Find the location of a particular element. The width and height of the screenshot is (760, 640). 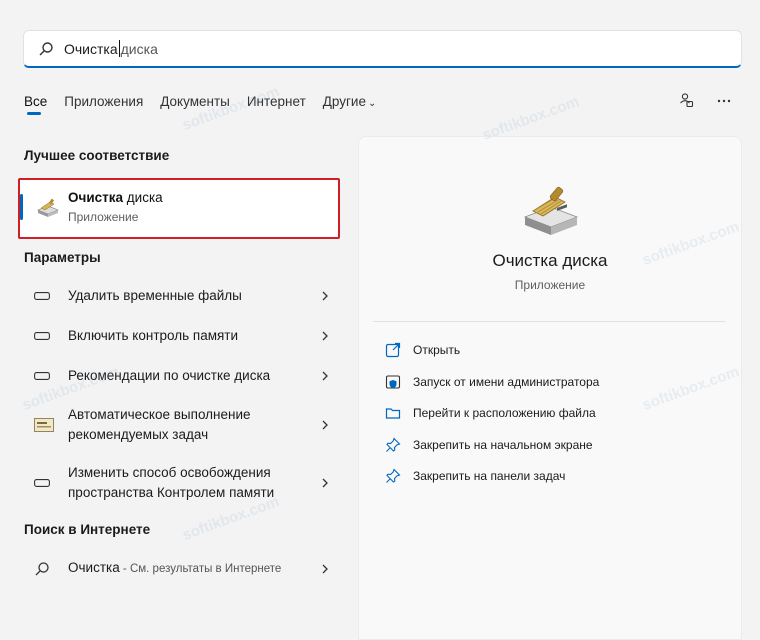

shield-icon is located at coordinates (393, 382).